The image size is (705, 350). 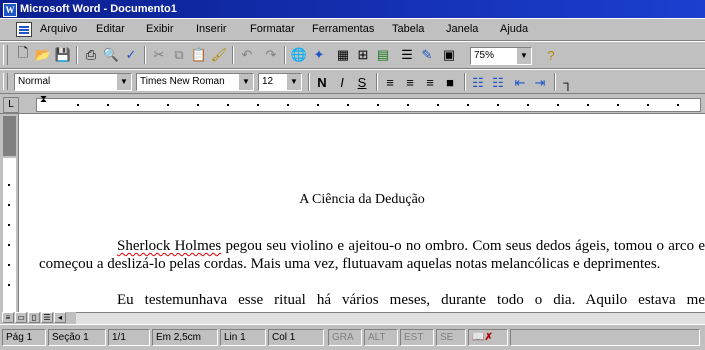 I want to click on status-mode-ext: EST, so click(x=417, y=337).